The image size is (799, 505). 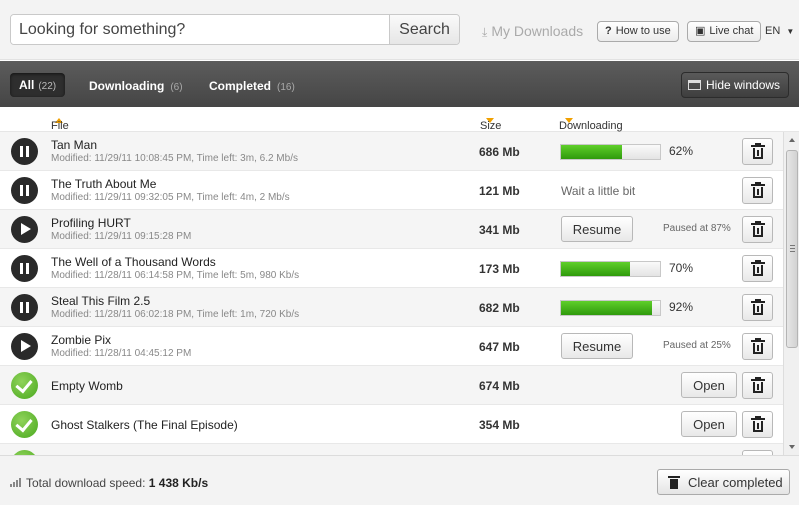 I want to click on search-input, so click(x=201, y=29).